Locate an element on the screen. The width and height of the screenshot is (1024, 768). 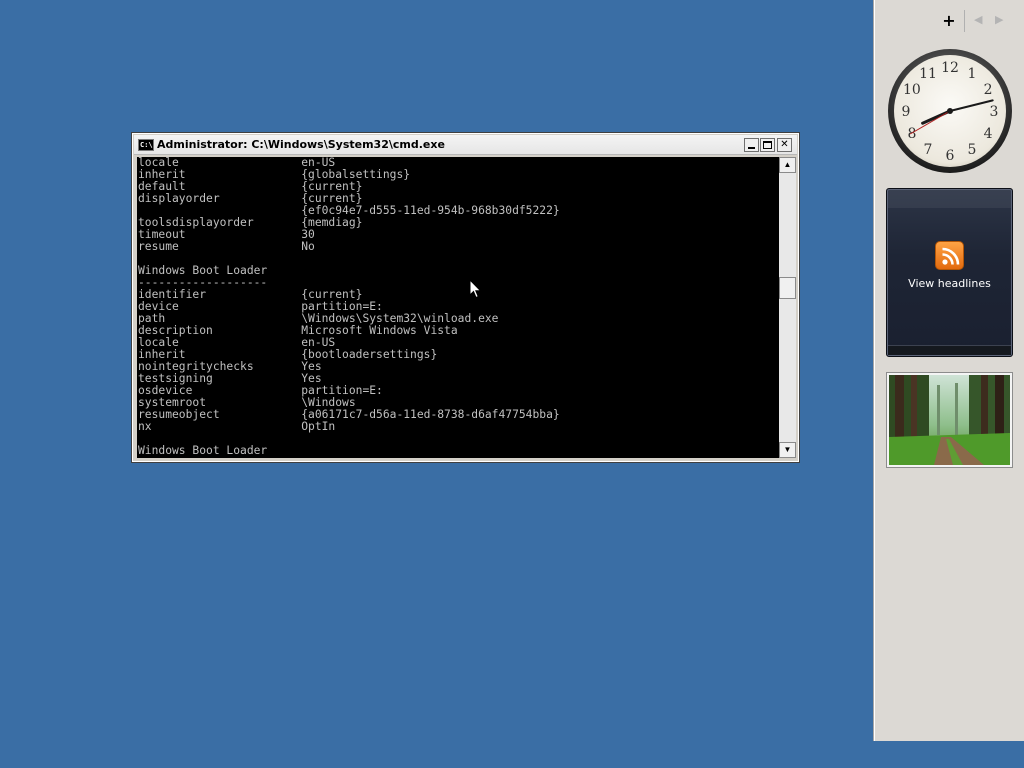
sidebar-divider is located at coordinates (964, 21).